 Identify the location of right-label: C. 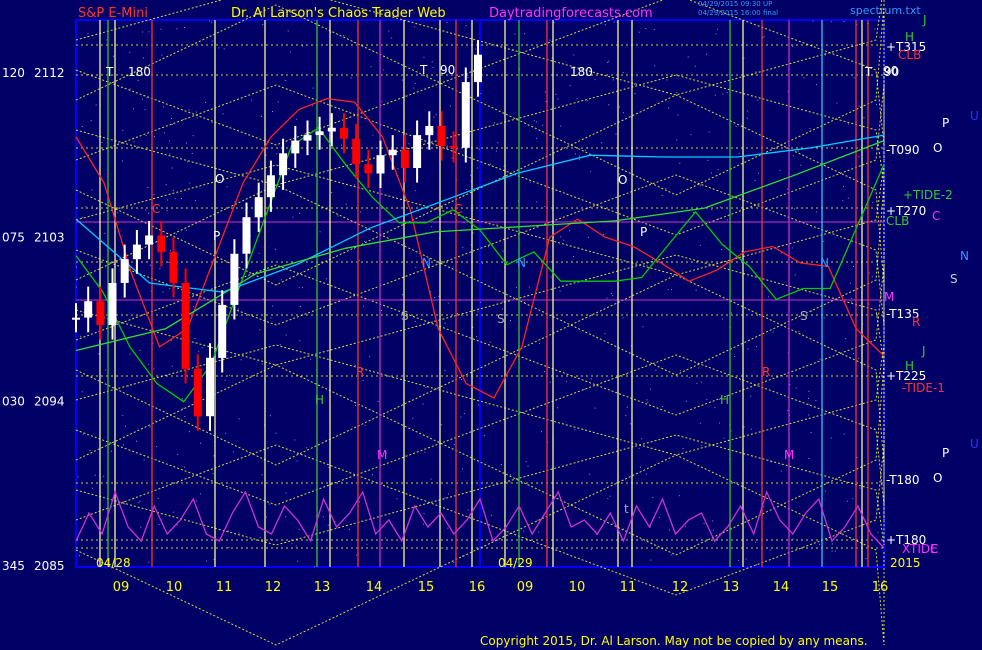
(936, 216).